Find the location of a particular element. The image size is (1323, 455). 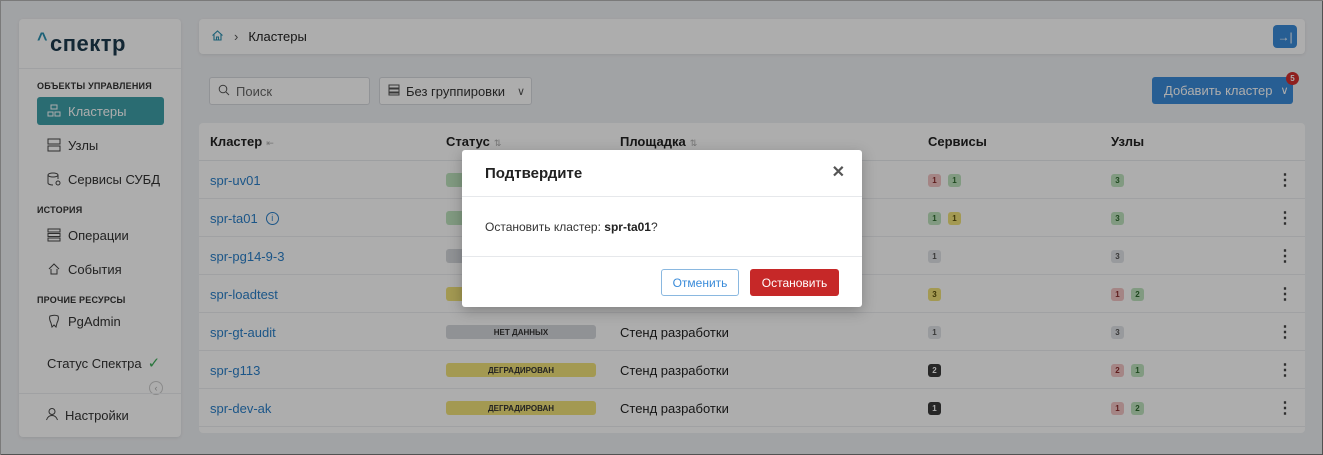

dialog-message: Остановить кластер: spr-ta01? is located at coordinates (571, 227).